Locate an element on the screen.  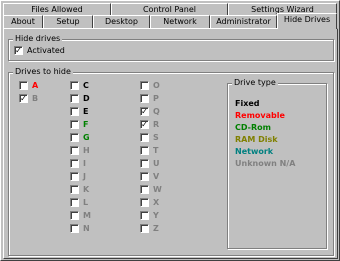
drive-t-label: T is located at coordinates (156, 150).